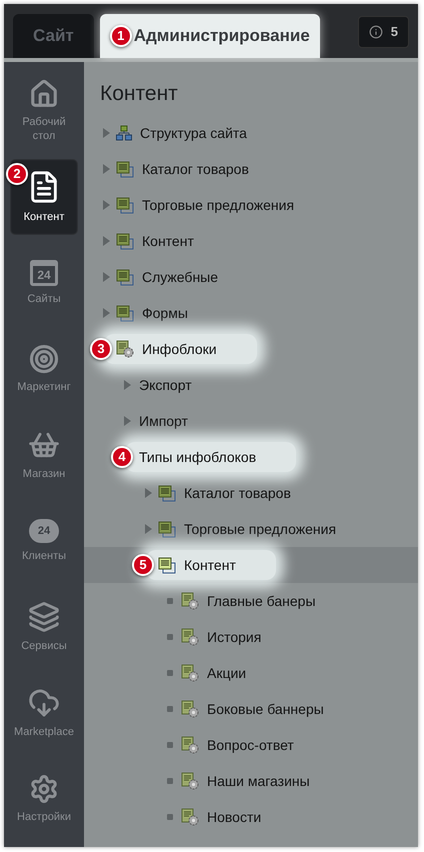 The width and height of the screenshot is (424, 852). I want to click on sidebar-item: 24 Сайты, so click(44, 283).